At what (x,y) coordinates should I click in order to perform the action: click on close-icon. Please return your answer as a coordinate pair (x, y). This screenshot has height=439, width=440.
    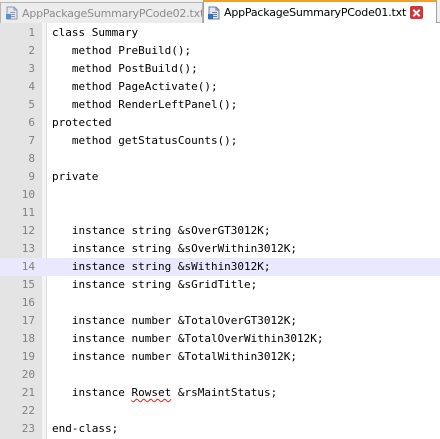
    Looking at the image, I should click on (417, 12).